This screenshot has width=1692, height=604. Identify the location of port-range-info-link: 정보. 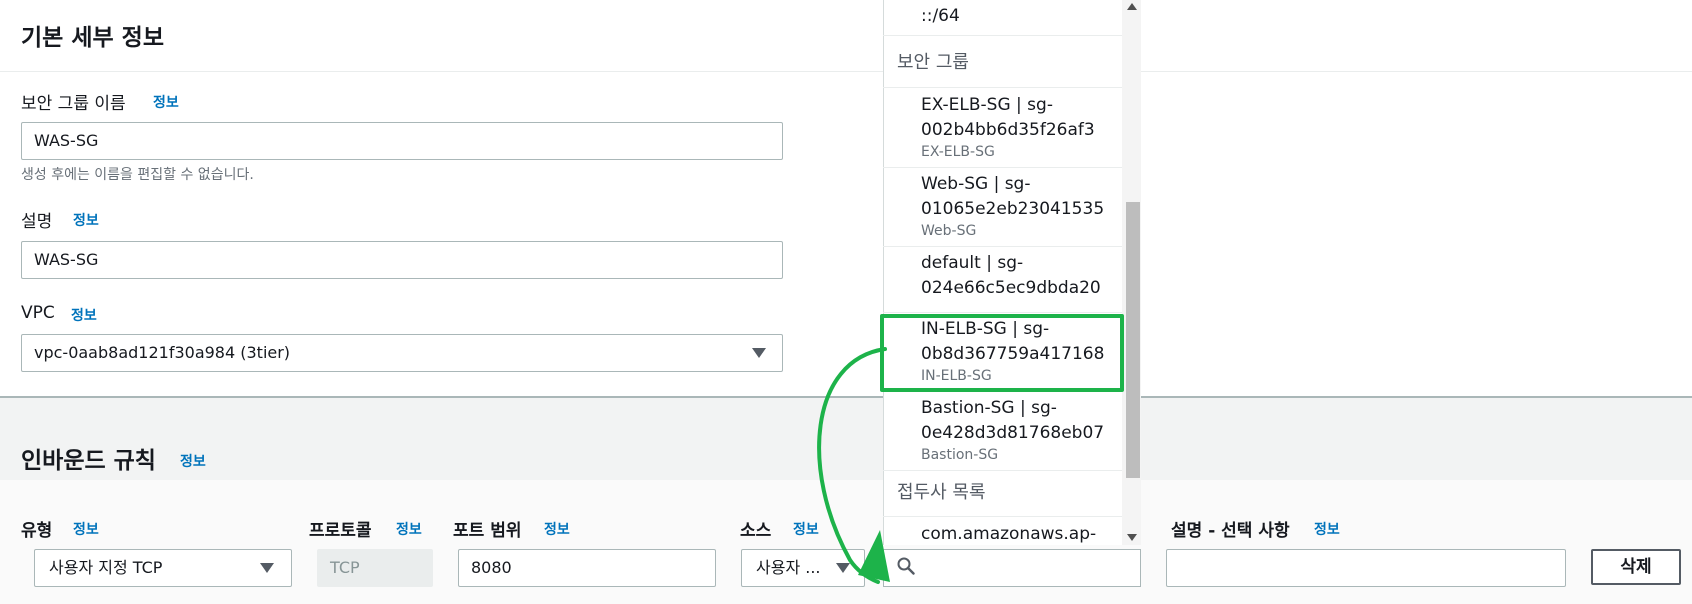
(557, 529).